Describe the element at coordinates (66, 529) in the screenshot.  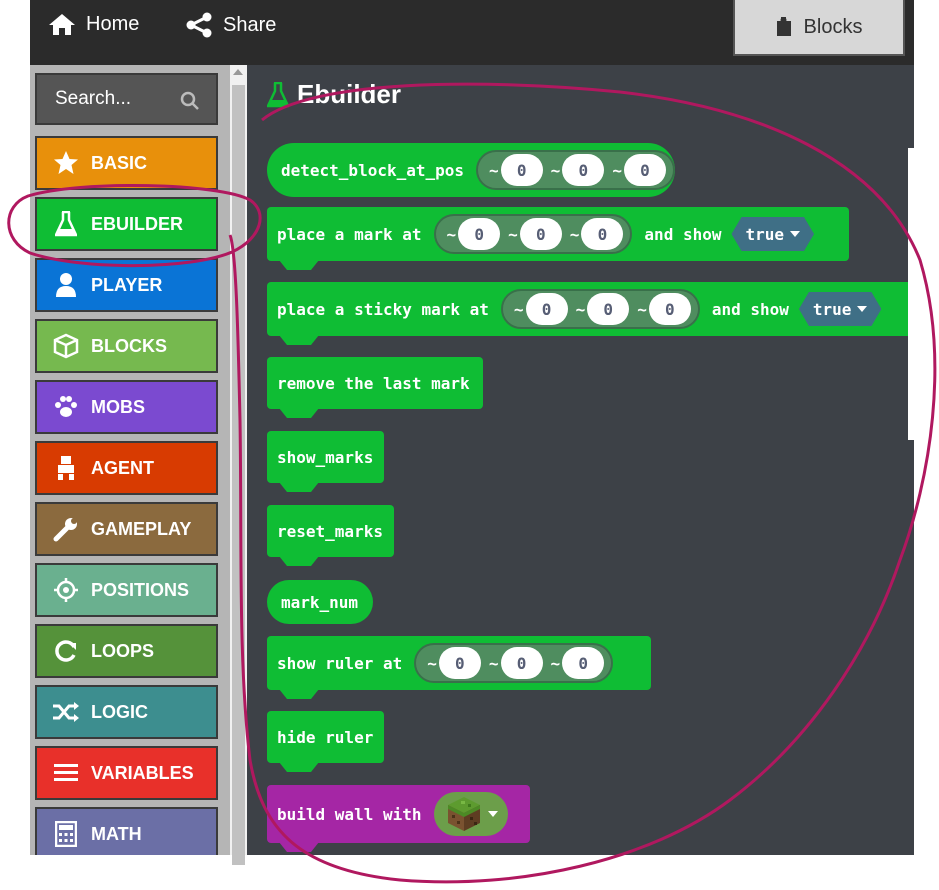
I see `wrench-icon` at that location.